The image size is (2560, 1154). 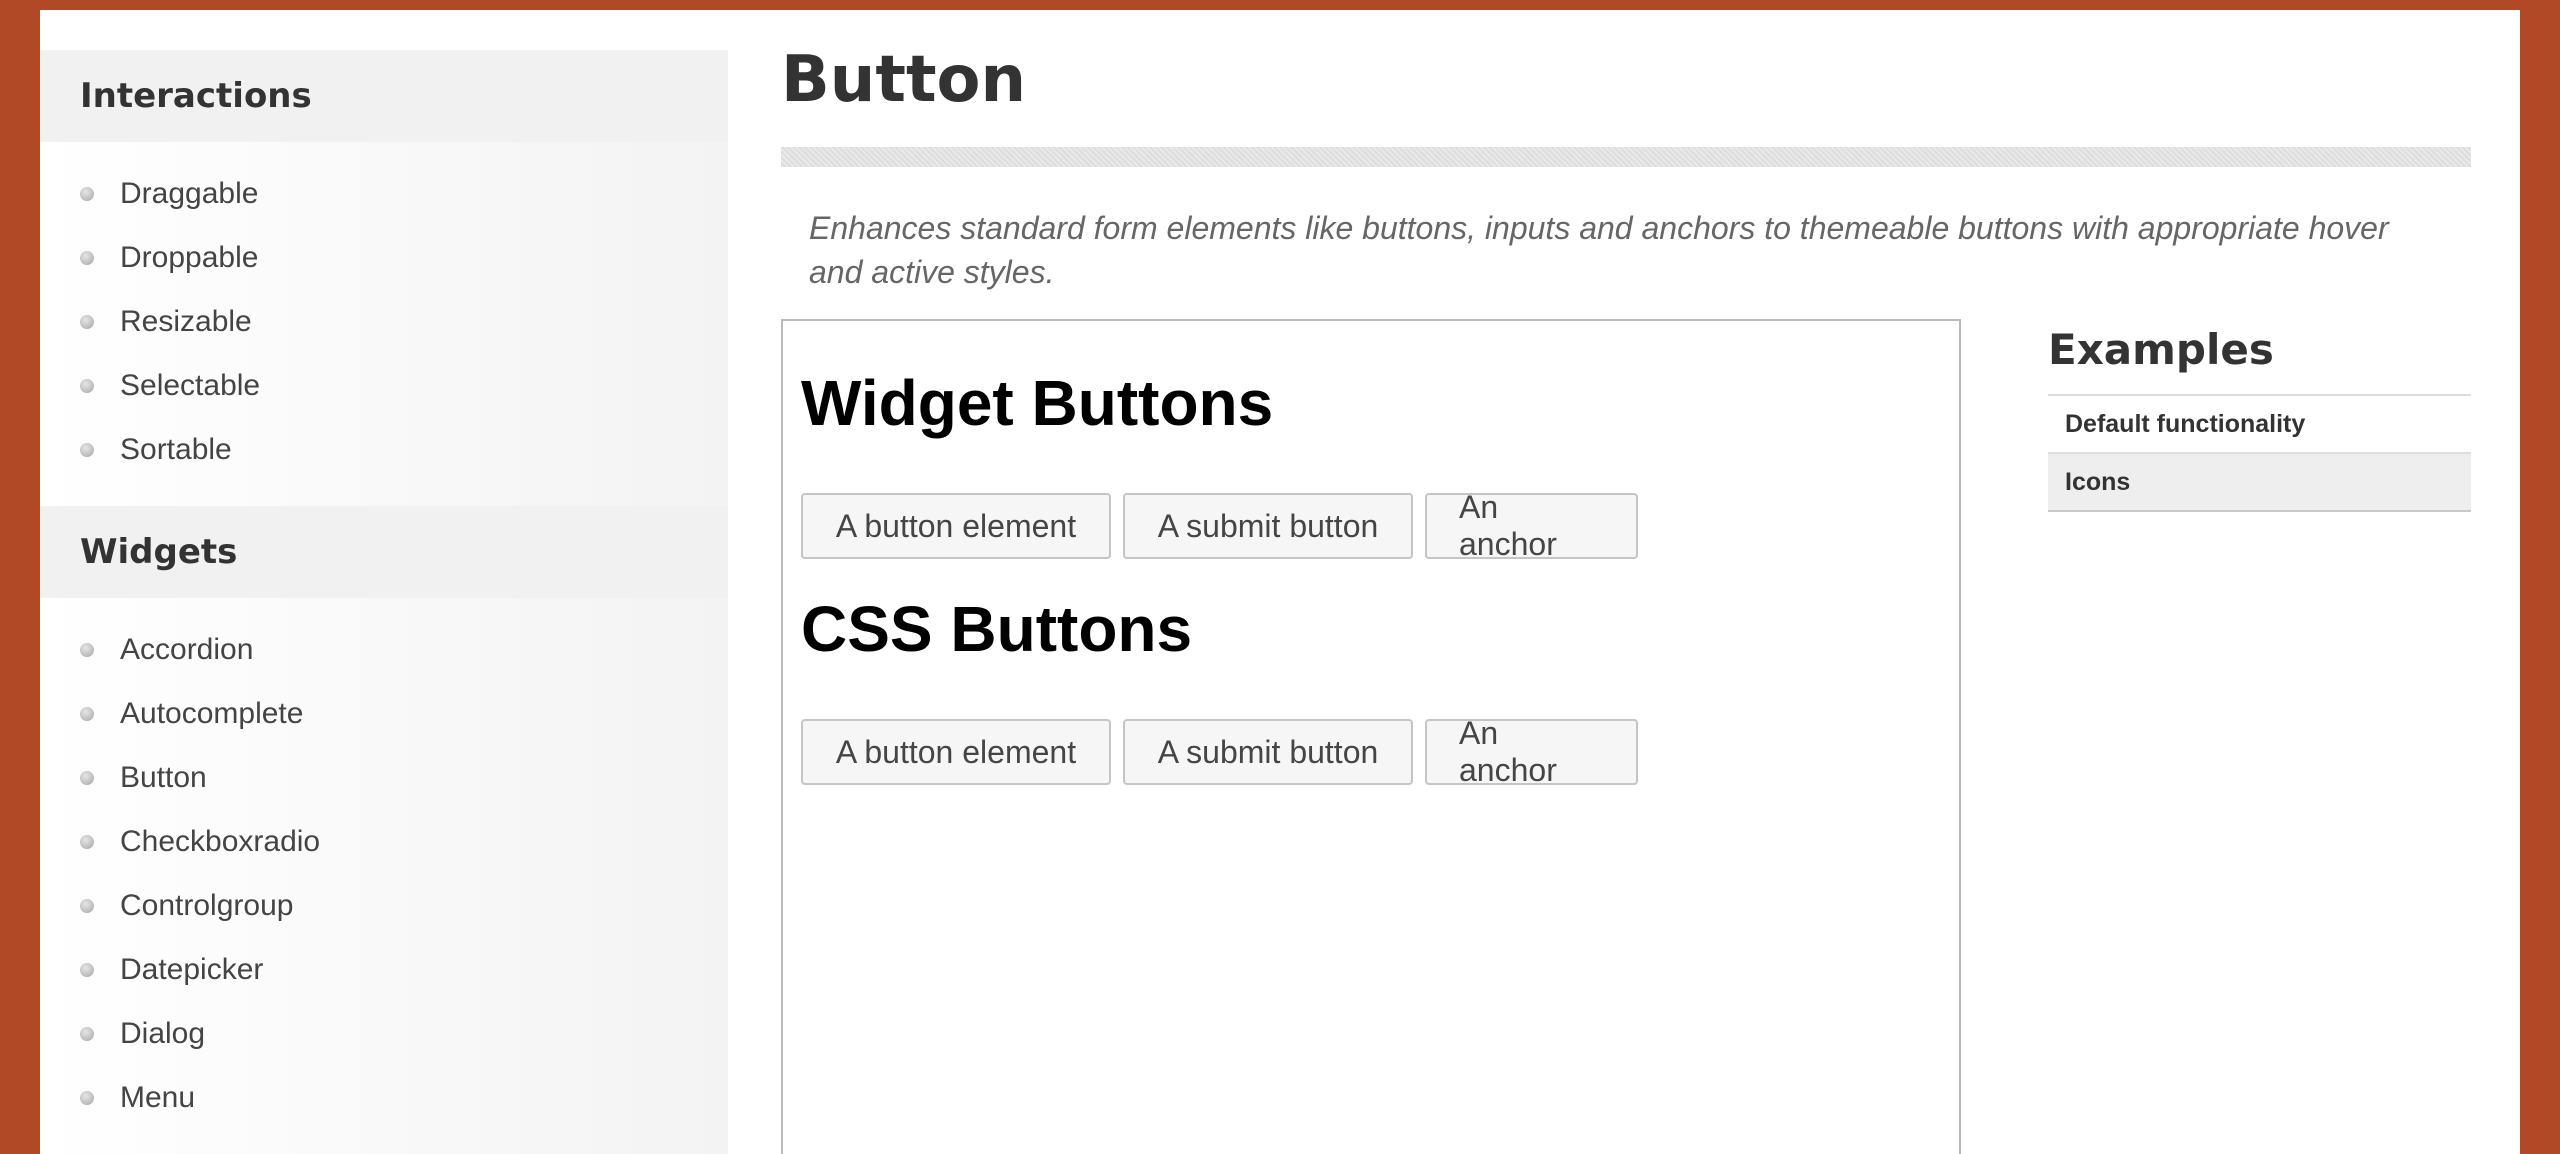 I want to click on sidebar-item-label: Droppable, so click(x=189, y=257).